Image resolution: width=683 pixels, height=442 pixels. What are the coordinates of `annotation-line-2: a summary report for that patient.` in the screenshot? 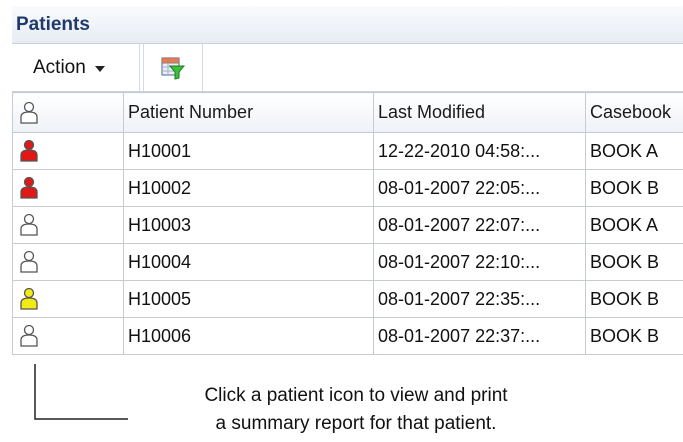 It's located at (356, 423).